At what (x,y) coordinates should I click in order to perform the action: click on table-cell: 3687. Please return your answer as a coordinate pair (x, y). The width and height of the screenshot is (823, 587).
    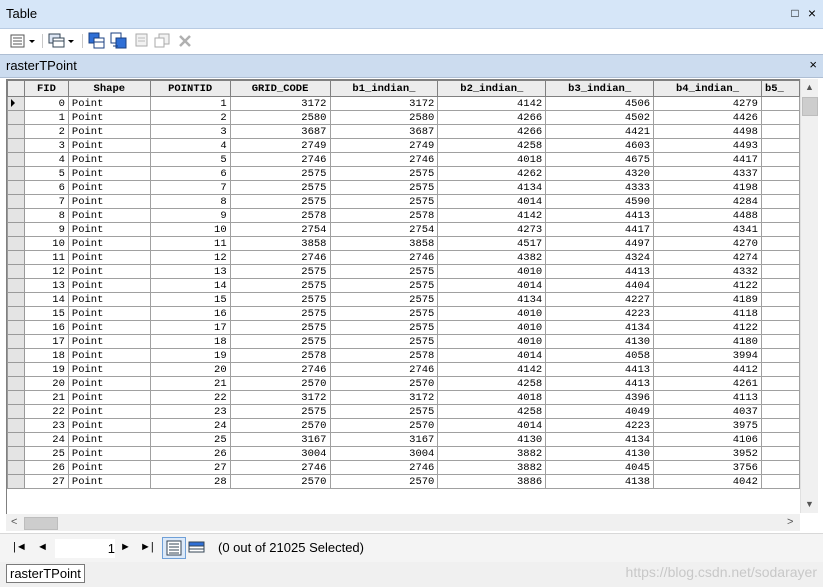
    Looking at the image, I should click on (280, 131).